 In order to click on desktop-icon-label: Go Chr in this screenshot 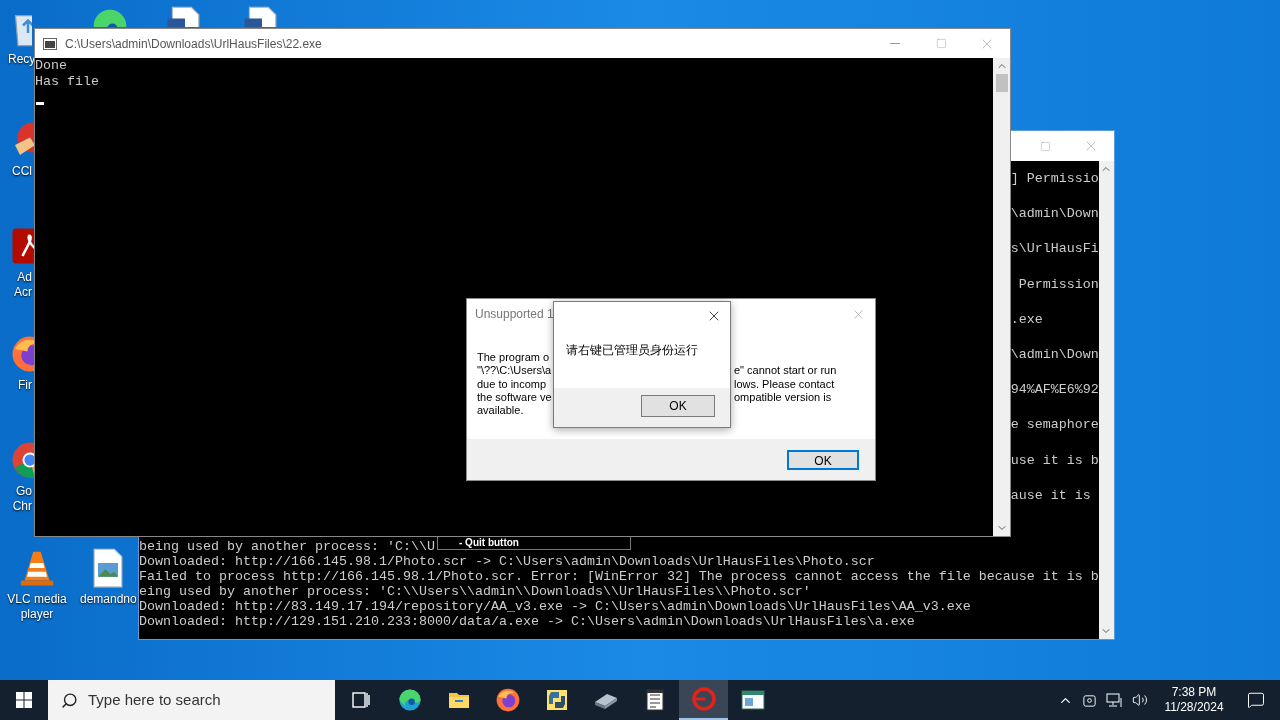, I will do `click(21, 499)`.